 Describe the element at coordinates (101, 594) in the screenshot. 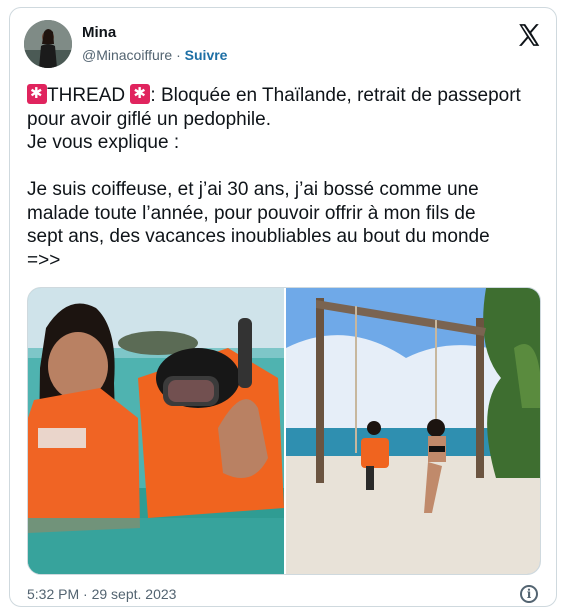

I see `tweet-timestamp: 5:32 PM · 29 sept. 2023` at that location.